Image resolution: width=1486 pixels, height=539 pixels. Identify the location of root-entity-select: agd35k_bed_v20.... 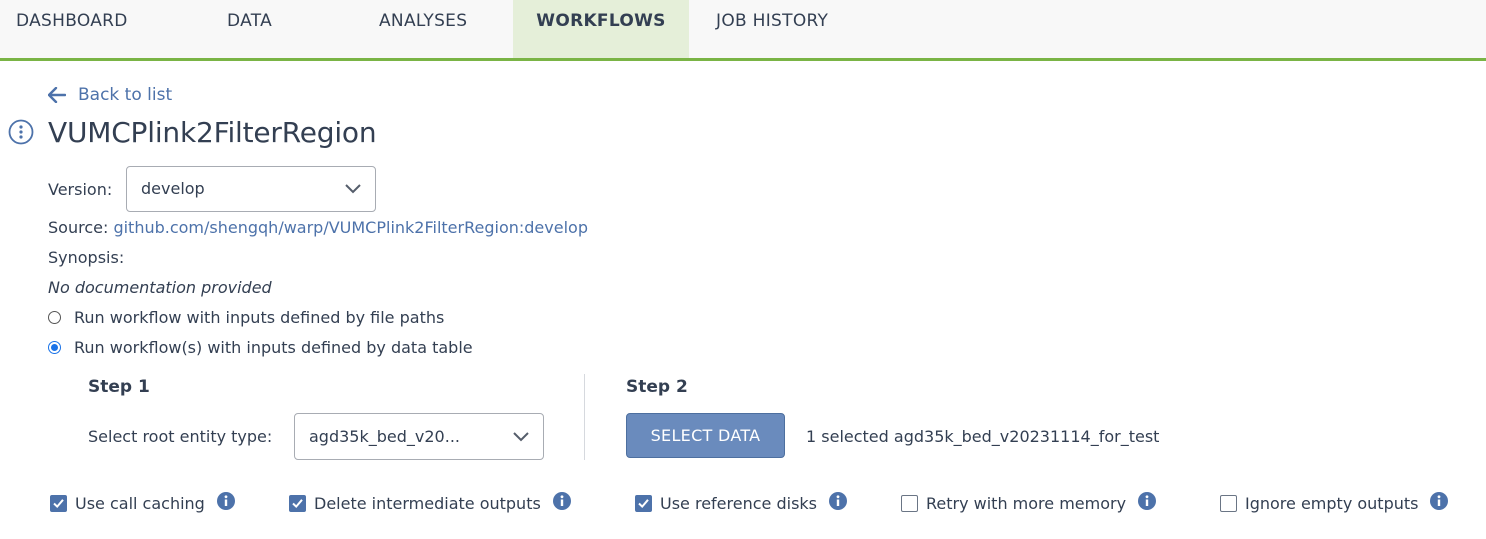
(419, 436).